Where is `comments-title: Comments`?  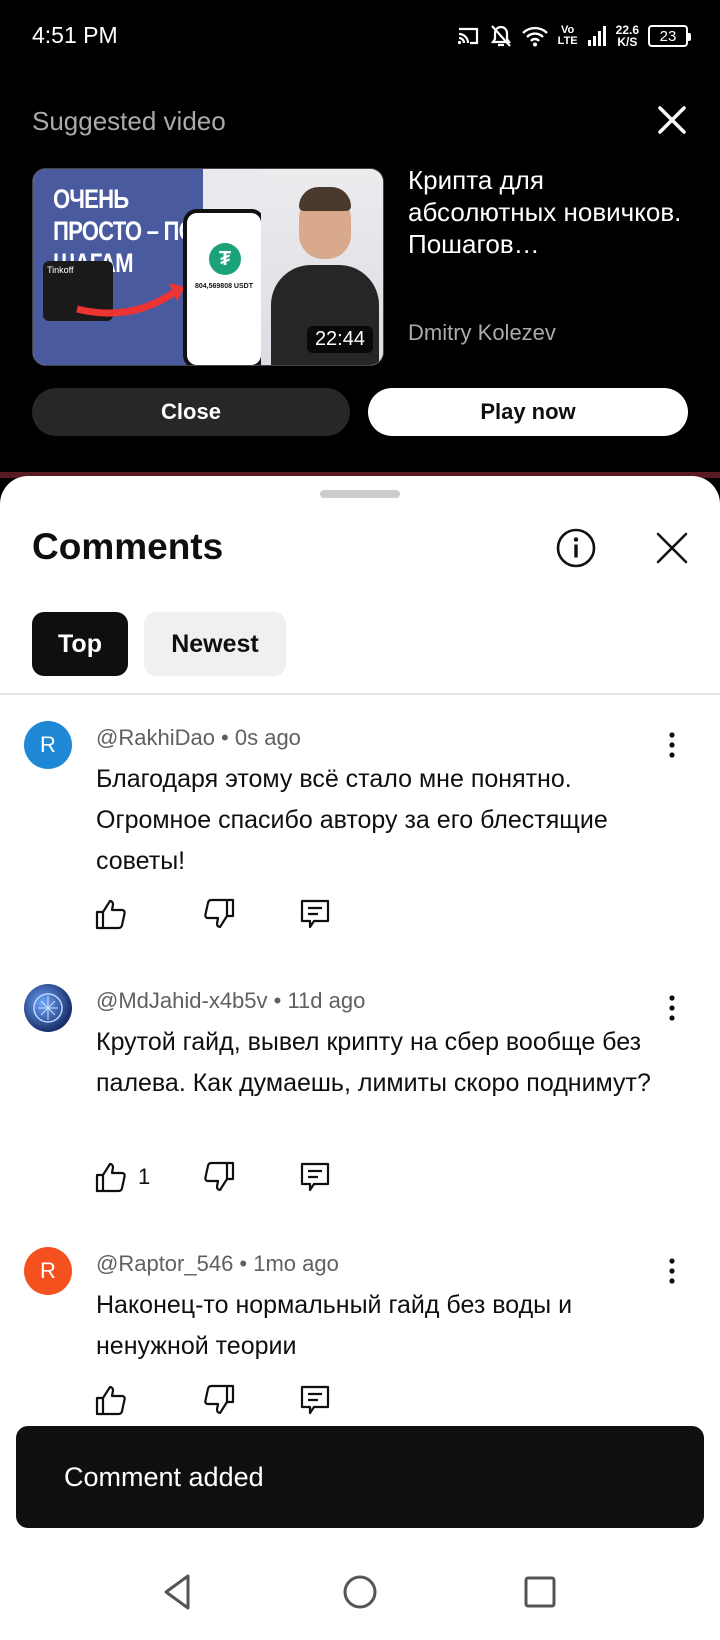 comments-title: Comments is located at coordinates (128, 546).